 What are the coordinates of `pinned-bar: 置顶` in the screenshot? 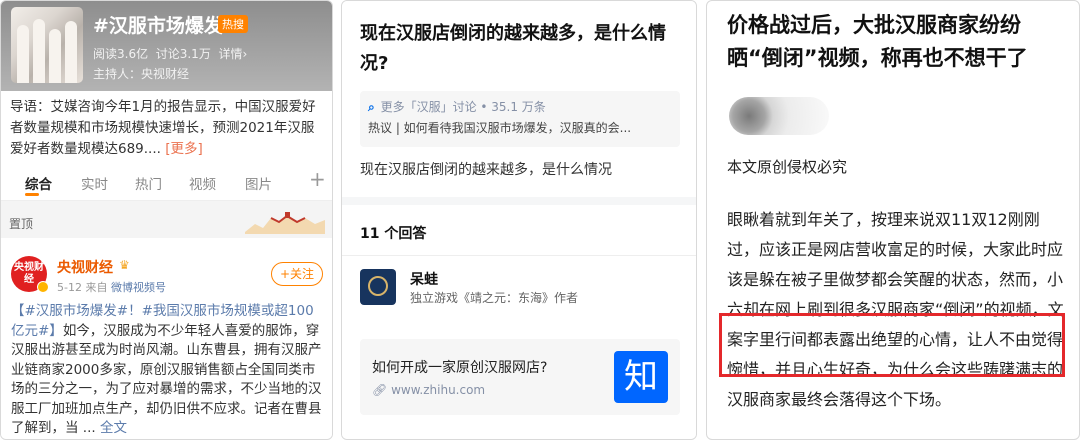 It's located at (166, 222).